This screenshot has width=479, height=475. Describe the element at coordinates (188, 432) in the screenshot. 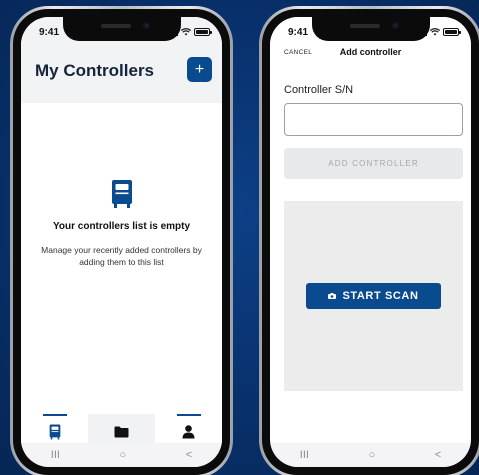

I see `person-icon` at that location.